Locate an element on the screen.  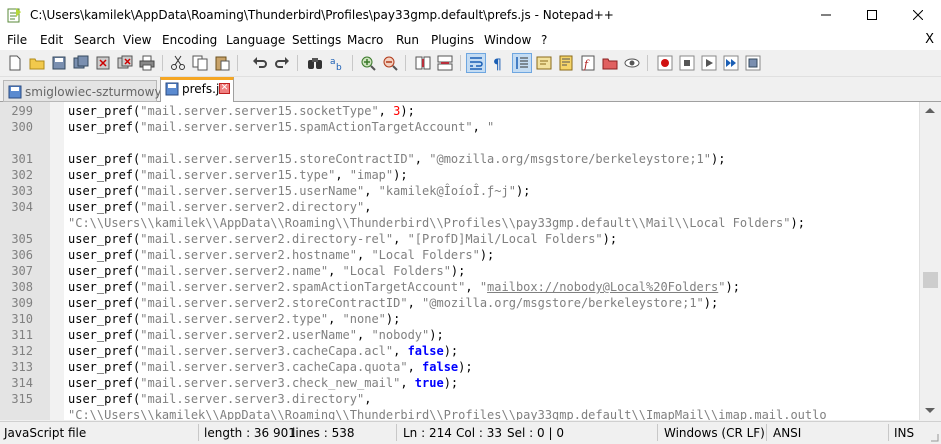
menu-view: View is located at coordinates (137, 40).